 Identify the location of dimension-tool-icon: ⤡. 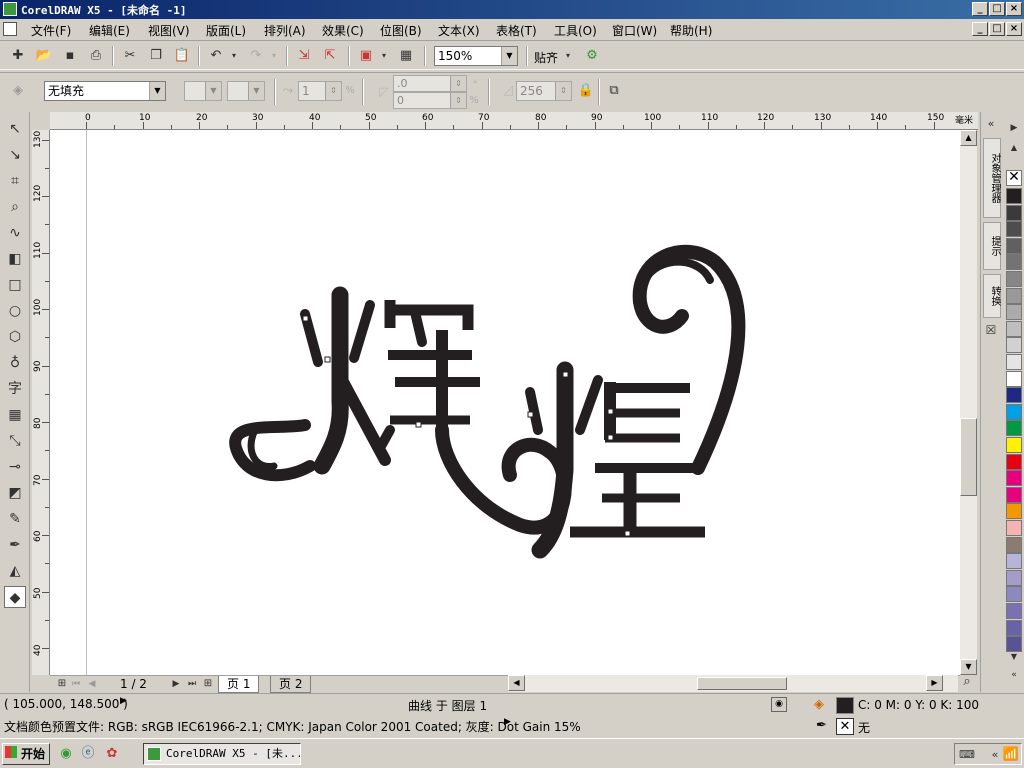
(15, 441).